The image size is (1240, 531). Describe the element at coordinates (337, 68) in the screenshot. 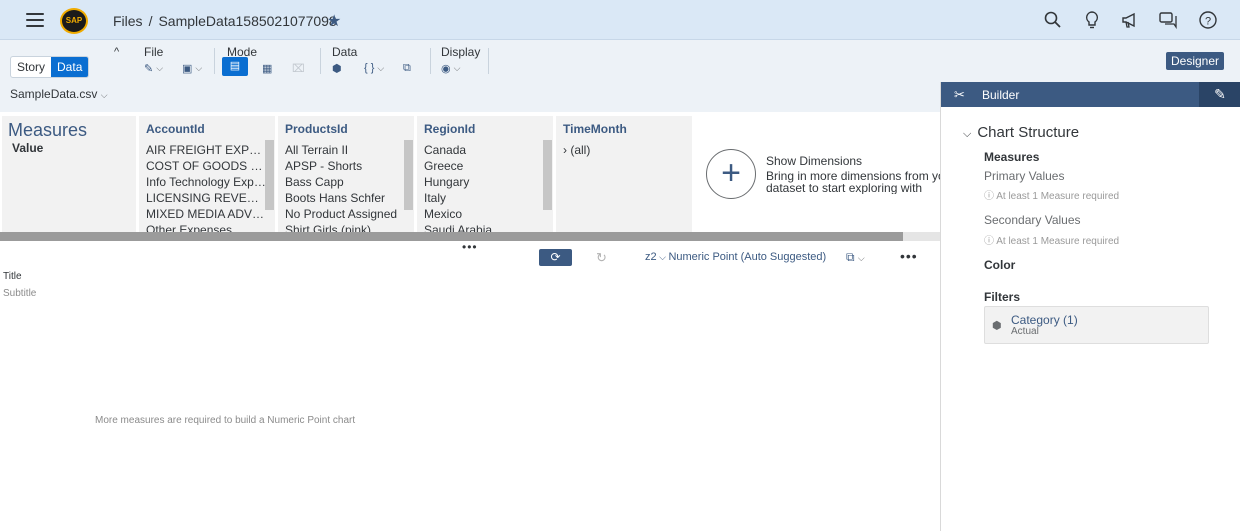

I see `add-data-button: ⬢` at that location.